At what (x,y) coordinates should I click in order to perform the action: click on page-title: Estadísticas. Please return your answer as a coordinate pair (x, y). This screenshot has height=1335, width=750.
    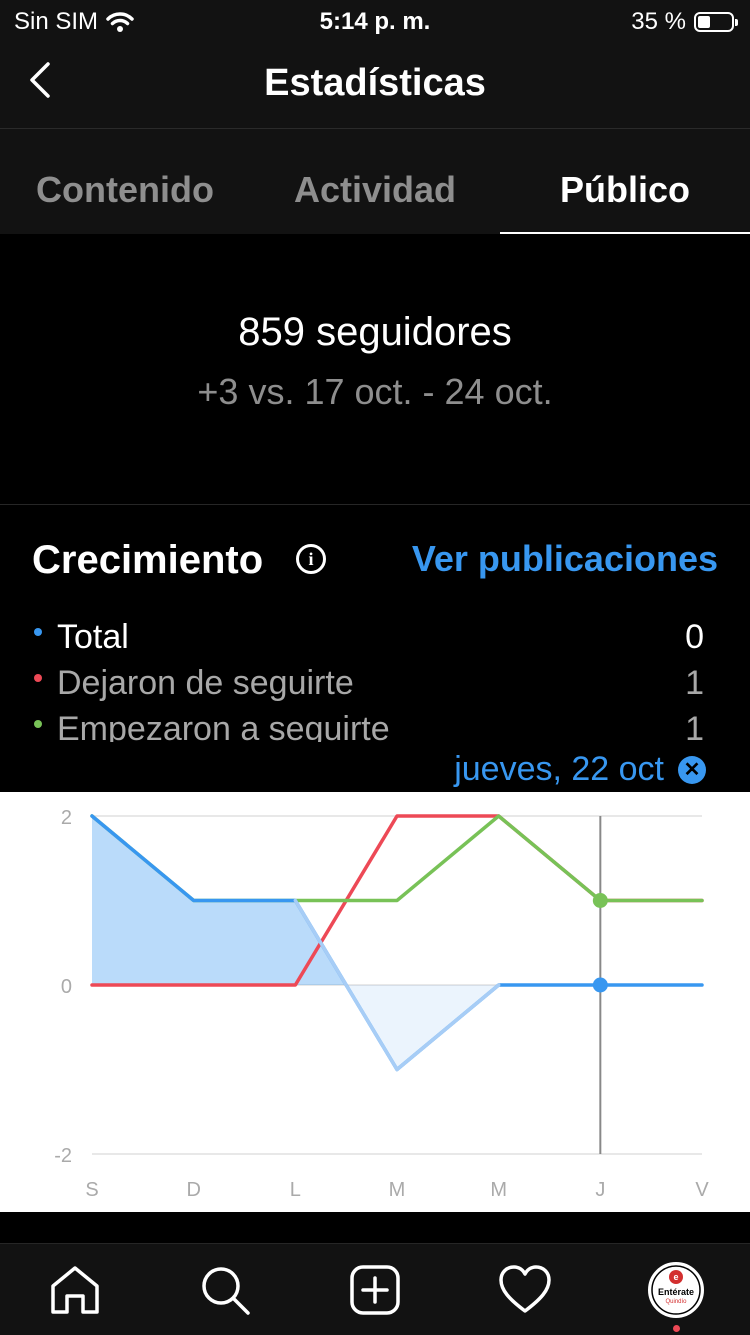
    Looking at the image, I should click on (375, 83).